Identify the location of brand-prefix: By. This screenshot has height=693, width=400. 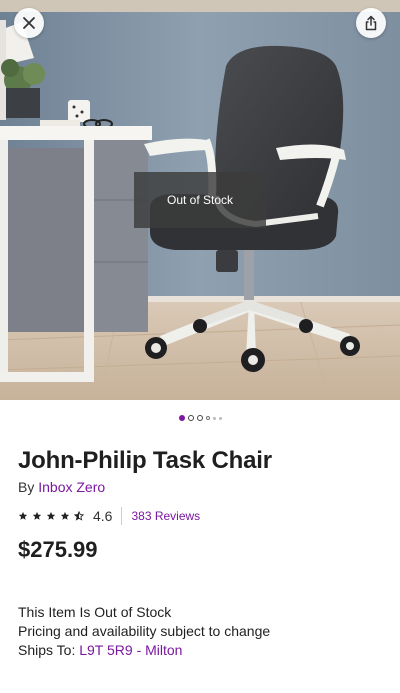
(28, 487).